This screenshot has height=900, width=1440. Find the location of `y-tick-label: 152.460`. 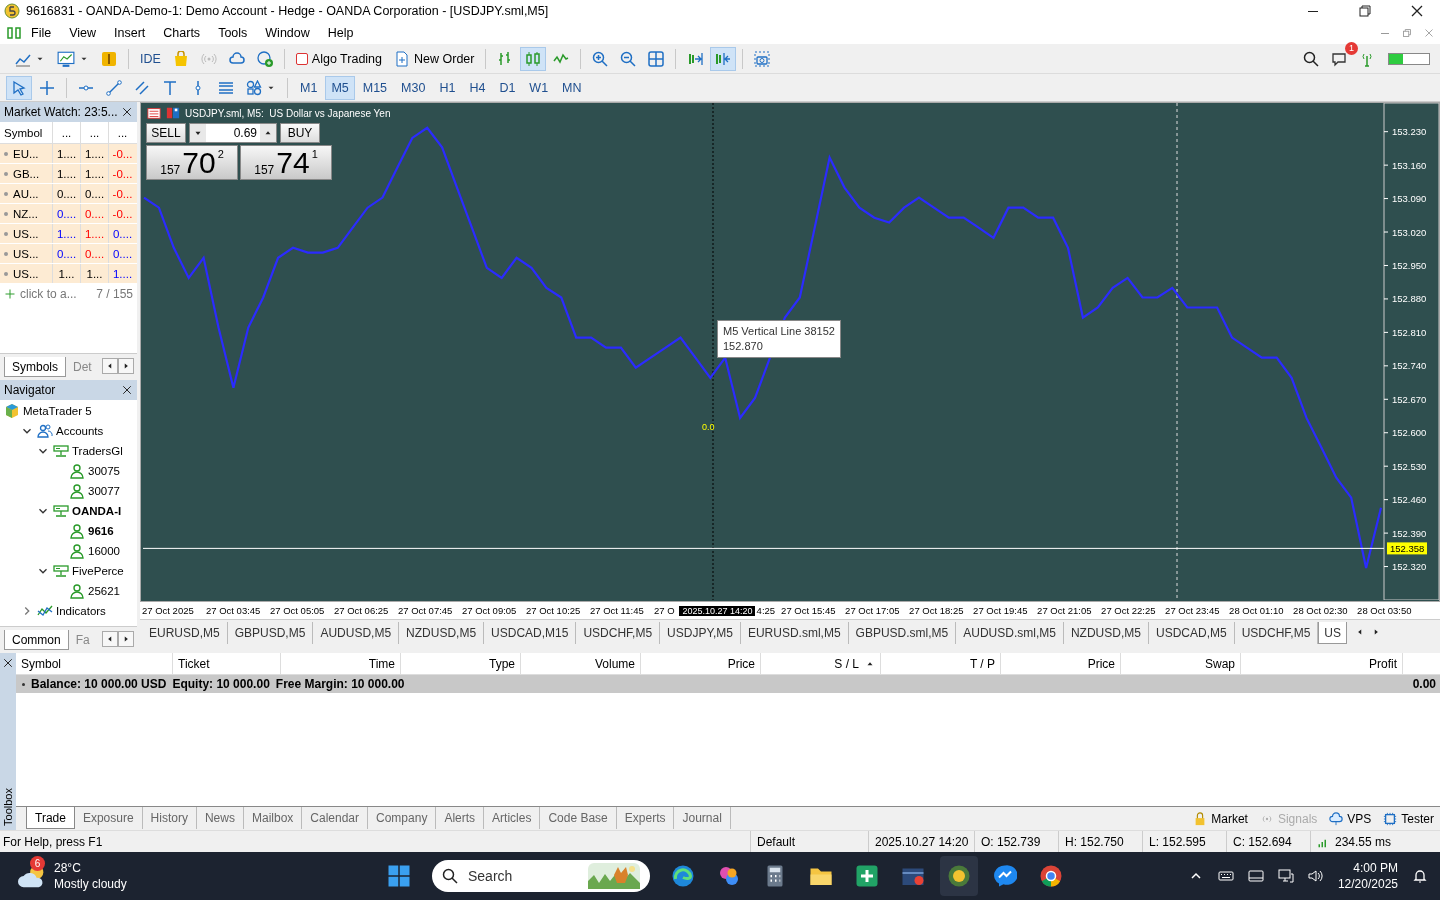

y-tick-label: 152.460 is located at coordinates (1409, 500).